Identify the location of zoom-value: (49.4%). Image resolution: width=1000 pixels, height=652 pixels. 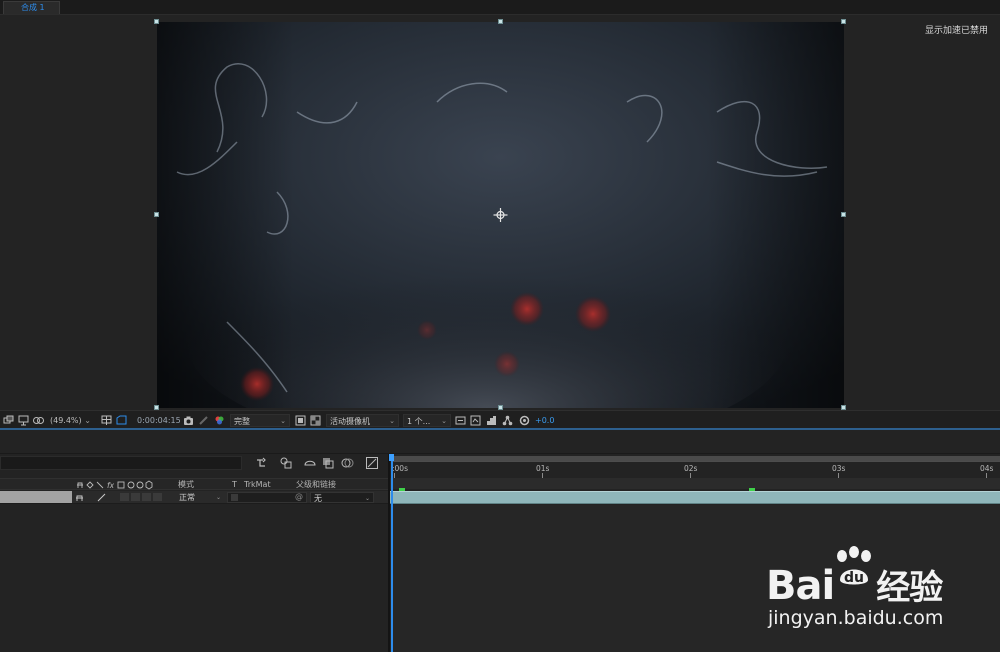
(66, 420).